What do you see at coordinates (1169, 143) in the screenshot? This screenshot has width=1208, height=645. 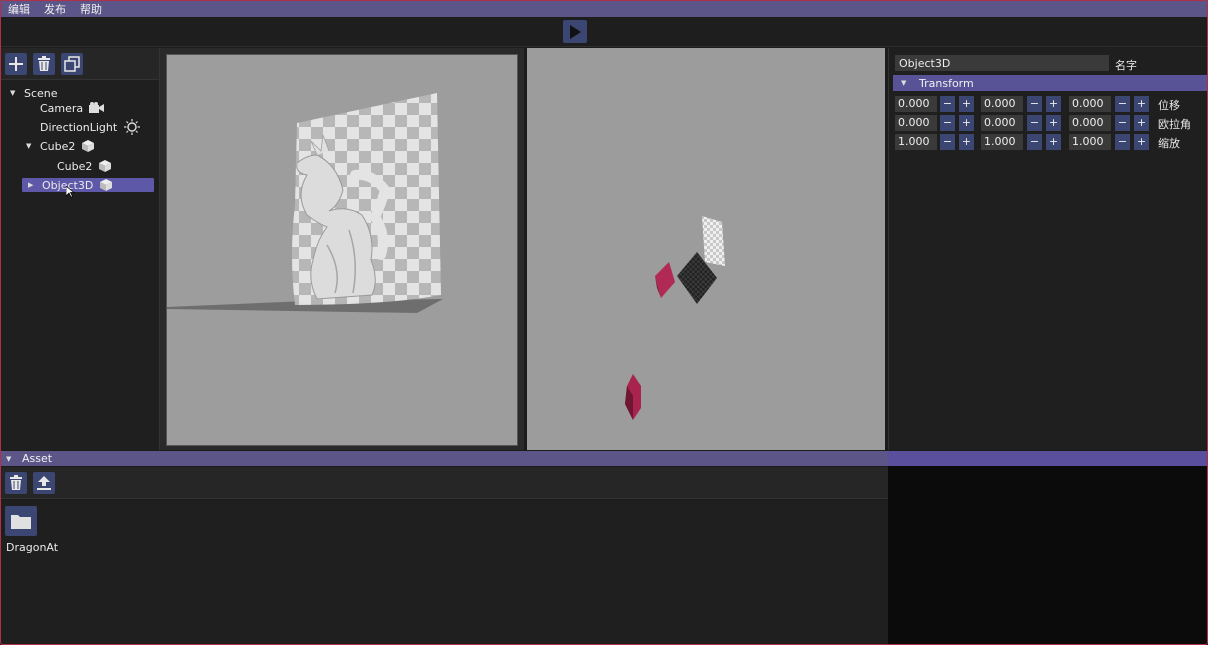 I see `scale-label: 缩放` at bounding box center [1169, 143].